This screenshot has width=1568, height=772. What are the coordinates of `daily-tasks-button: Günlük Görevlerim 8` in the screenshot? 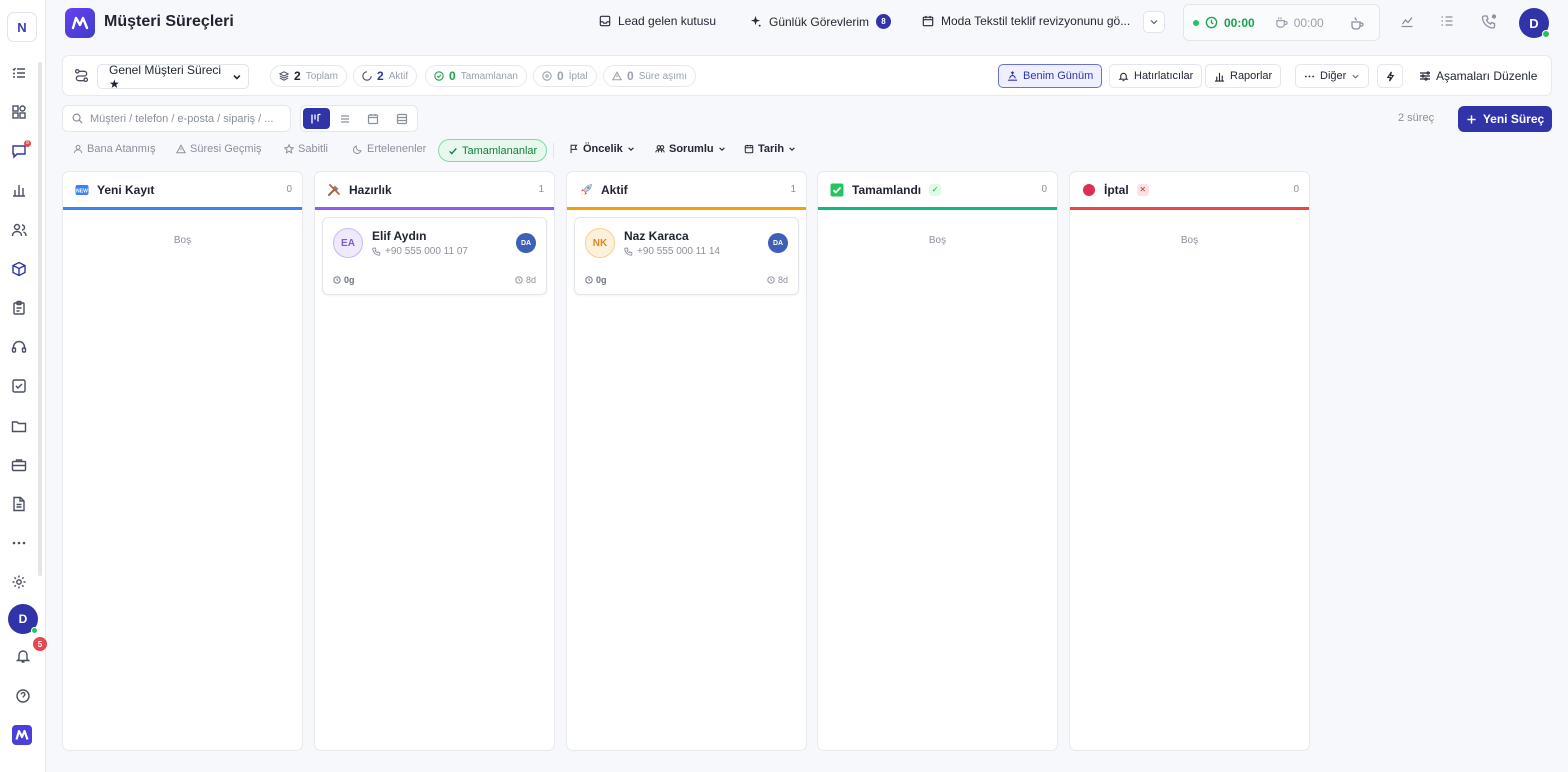 It's located at (820, 21).